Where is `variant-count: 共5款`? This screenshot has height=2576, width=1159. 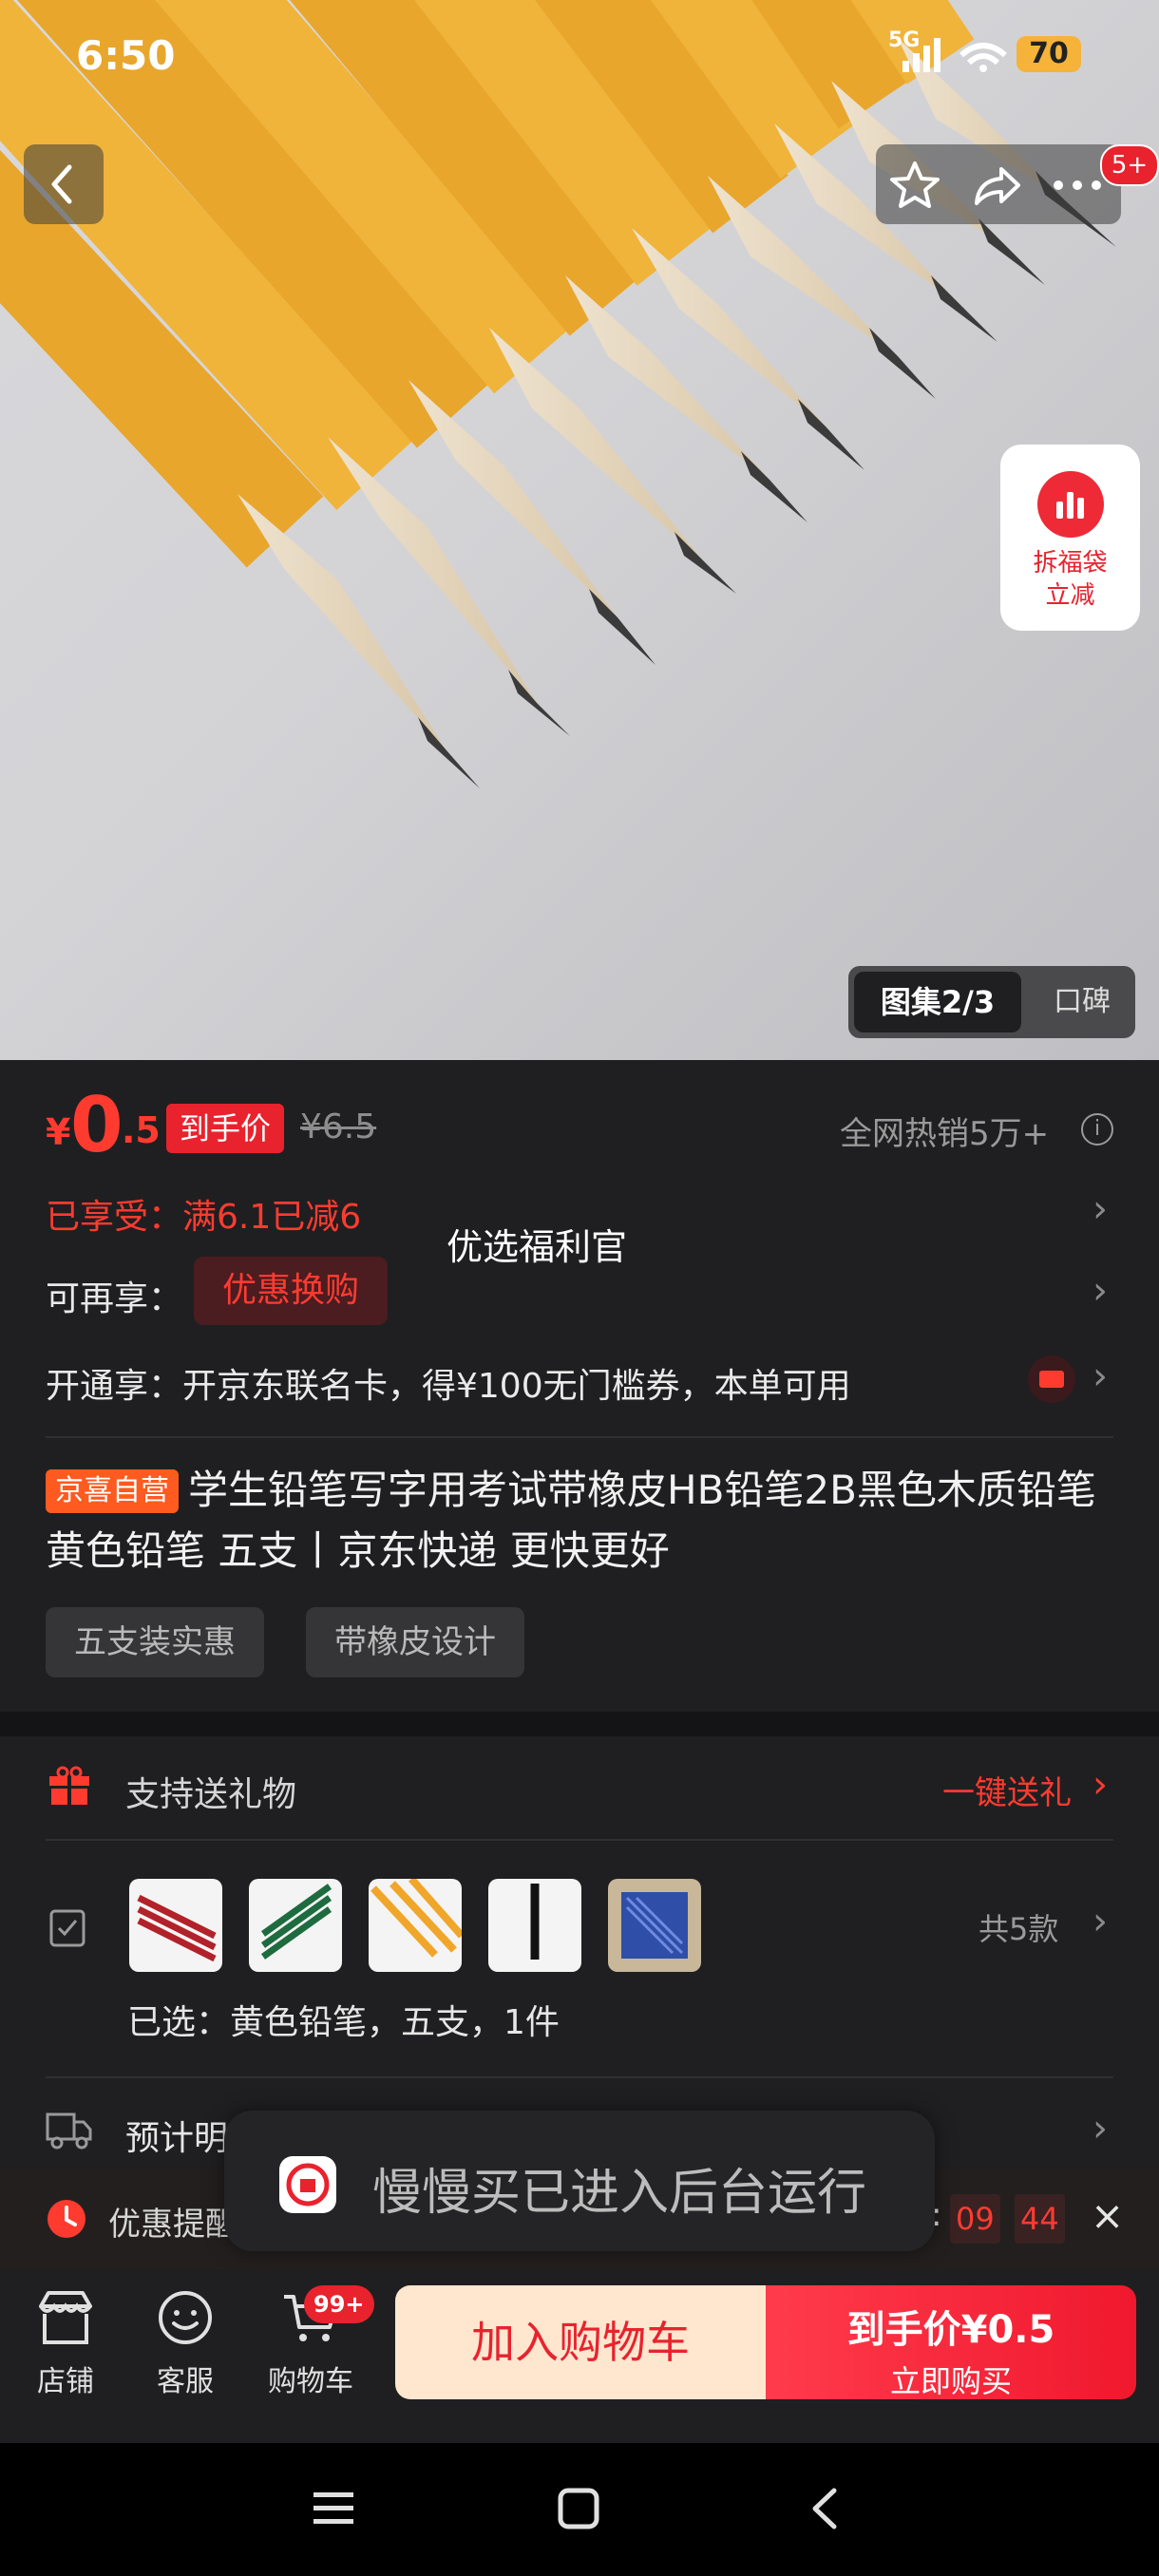
variant-count: 共5款 is located at coordinates (1018, 1927).